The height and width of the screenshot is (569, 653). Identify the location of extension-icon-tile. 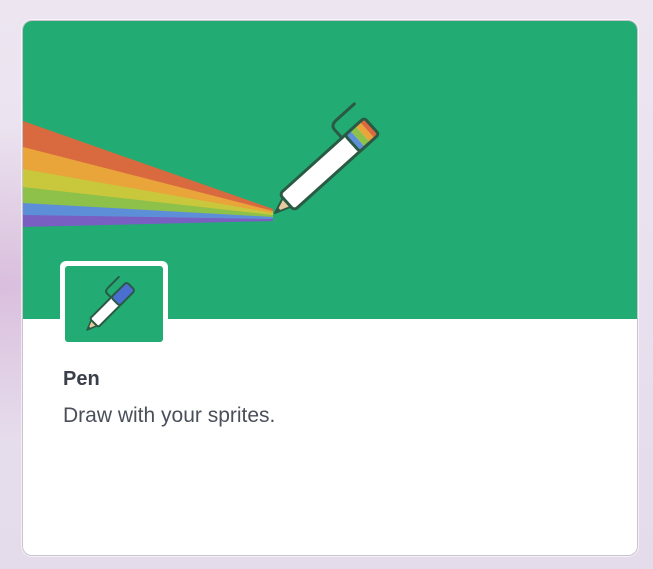
(114, 304).